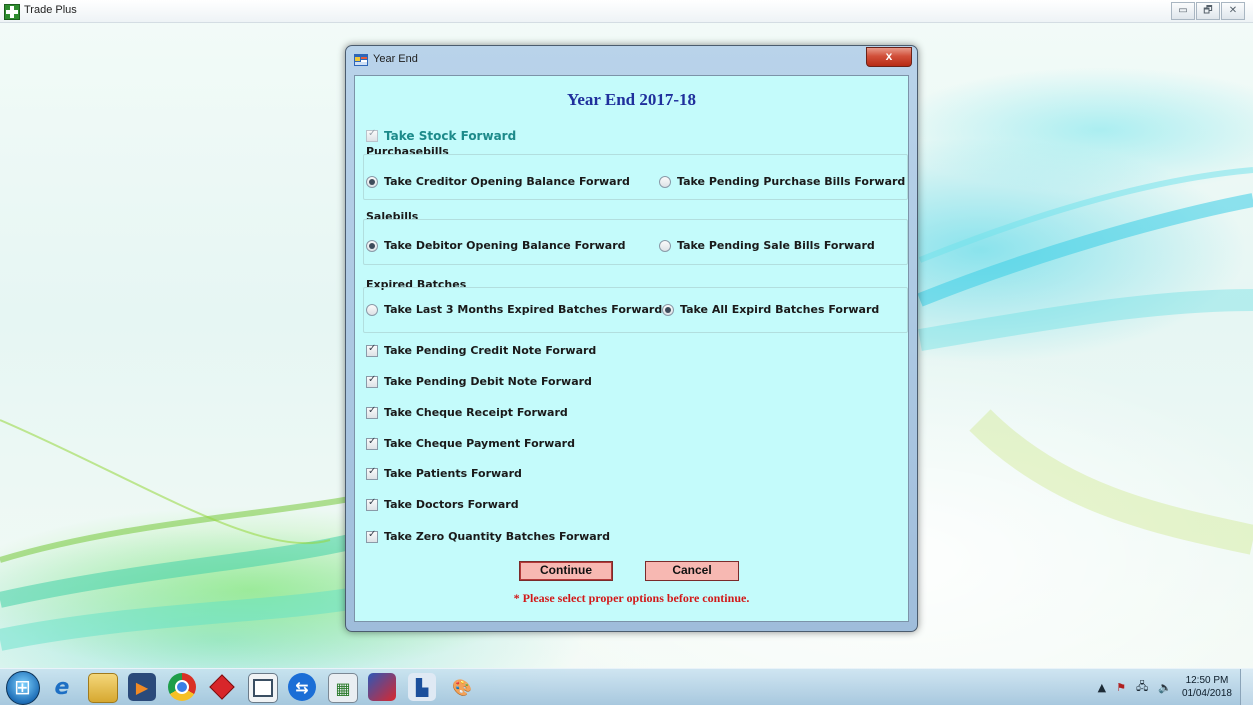 This screenshot has width=1253, height=705. What do you see at coordinates (1246, 687) in the screenshot?
I see `show-desktop-button` at bounding box center [1246, 687].